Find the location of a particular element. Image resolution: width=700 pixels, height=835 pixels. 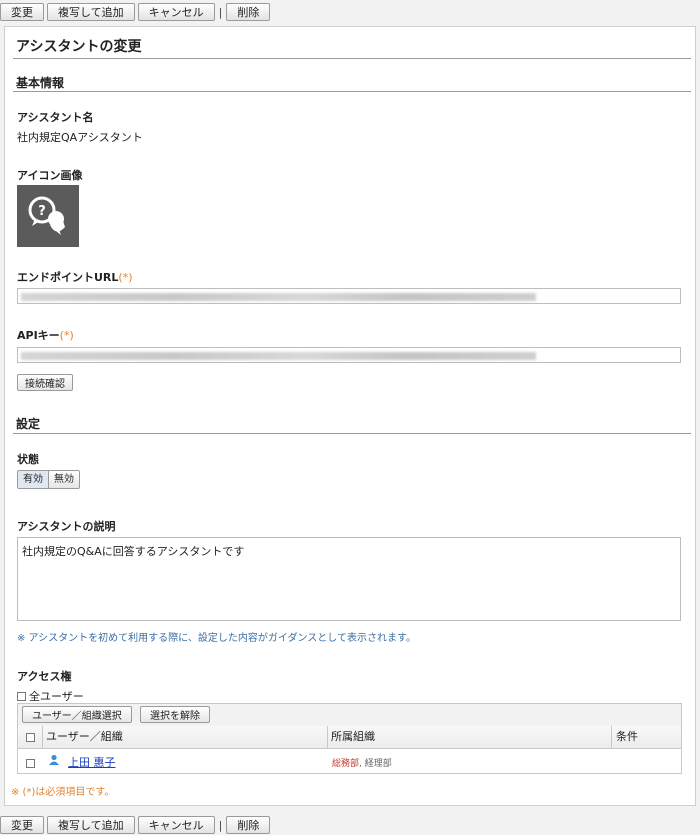

section-basic-divider is located at coordinates (352, 91).